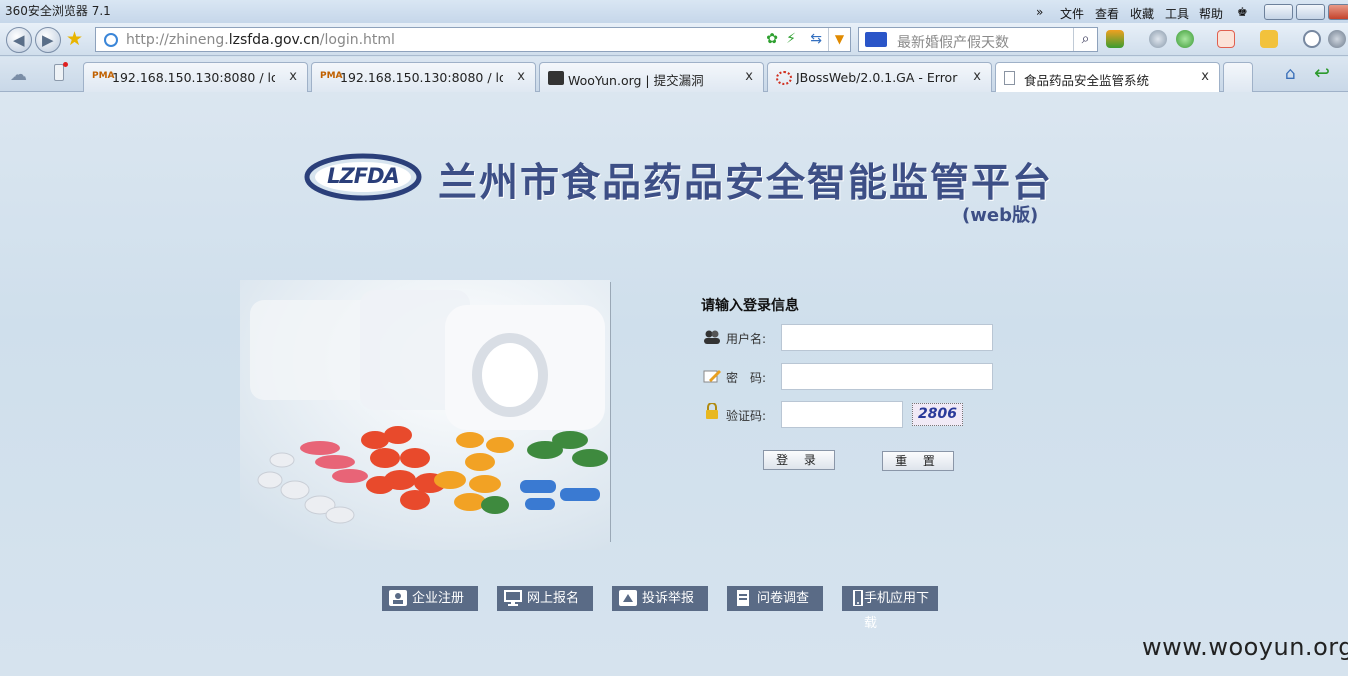  Describe the element at coordinates (628, 598) in the screenshot. I see `complaint-icon` at that location.